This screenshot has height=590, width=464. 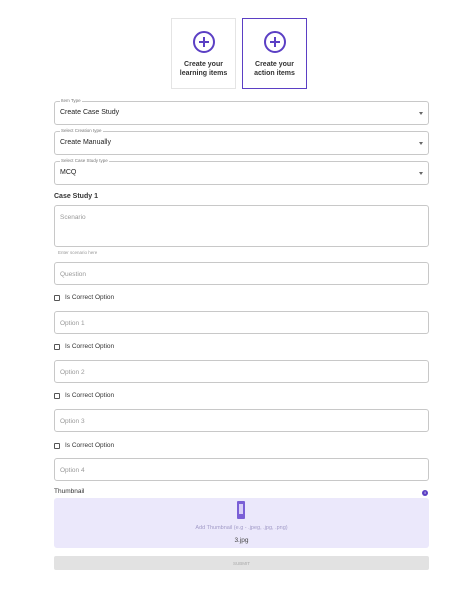 What do you see at coordinates (81, 131) in the screenshot?
I see `creation-type-legend: Select Creation type` at bounding box center [81, 131].